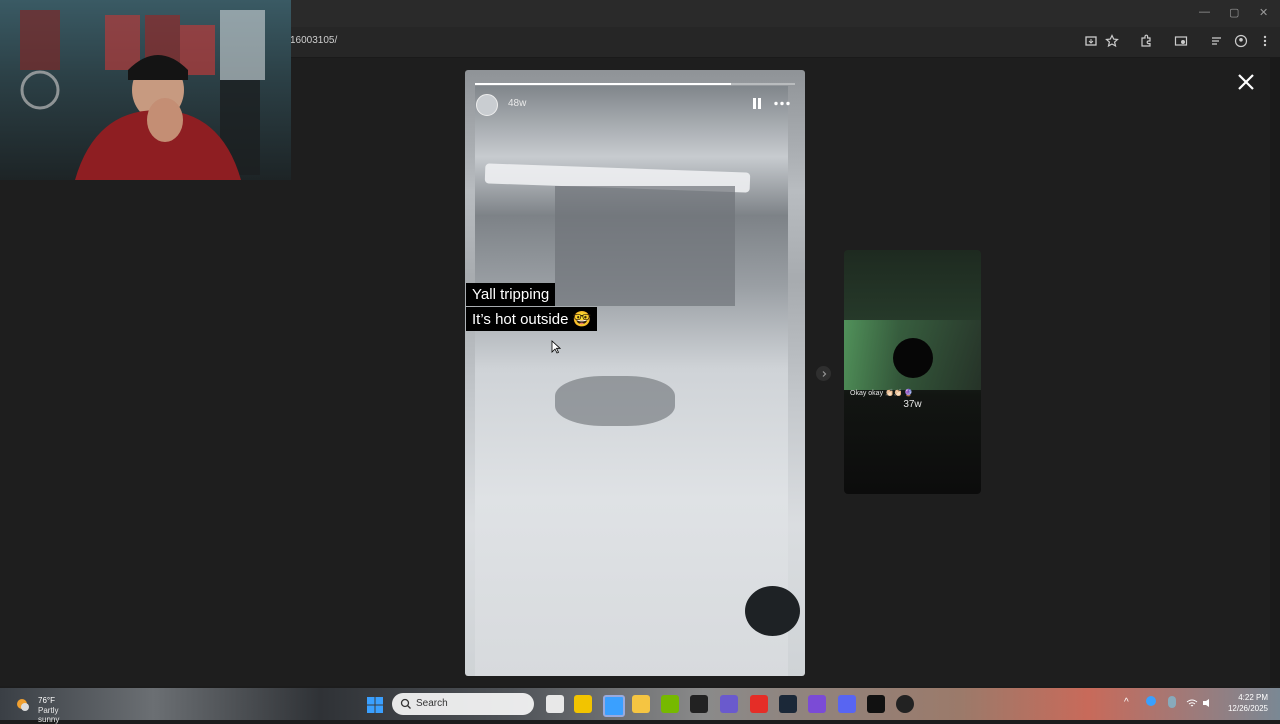 This screenshot has height=724, width=1280. I want to click on weather-temperature: 76°F, so click(46, 700).